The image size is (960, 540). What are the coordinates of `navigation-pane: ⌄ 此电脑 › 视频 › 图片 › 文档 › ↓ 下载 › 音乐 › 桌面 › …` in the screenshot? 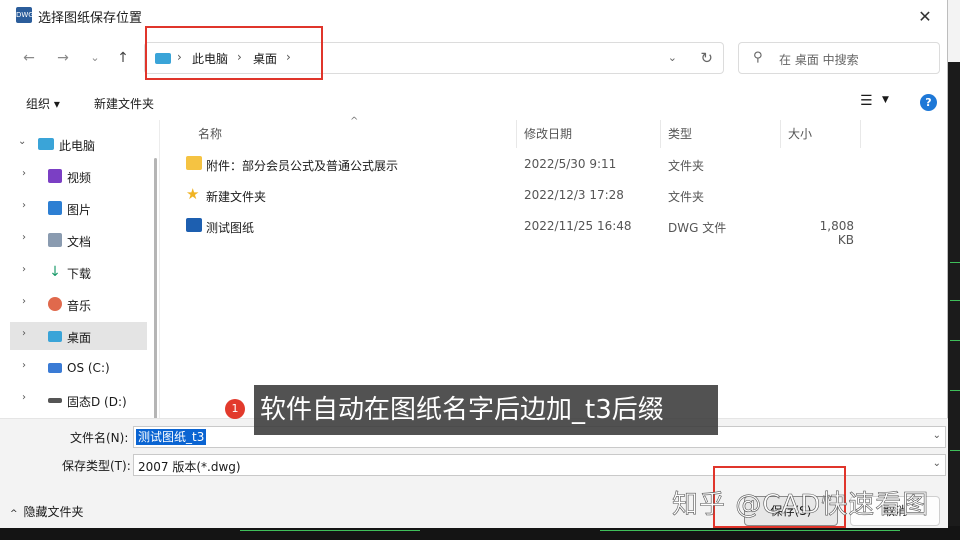 It's located at (80, 269).